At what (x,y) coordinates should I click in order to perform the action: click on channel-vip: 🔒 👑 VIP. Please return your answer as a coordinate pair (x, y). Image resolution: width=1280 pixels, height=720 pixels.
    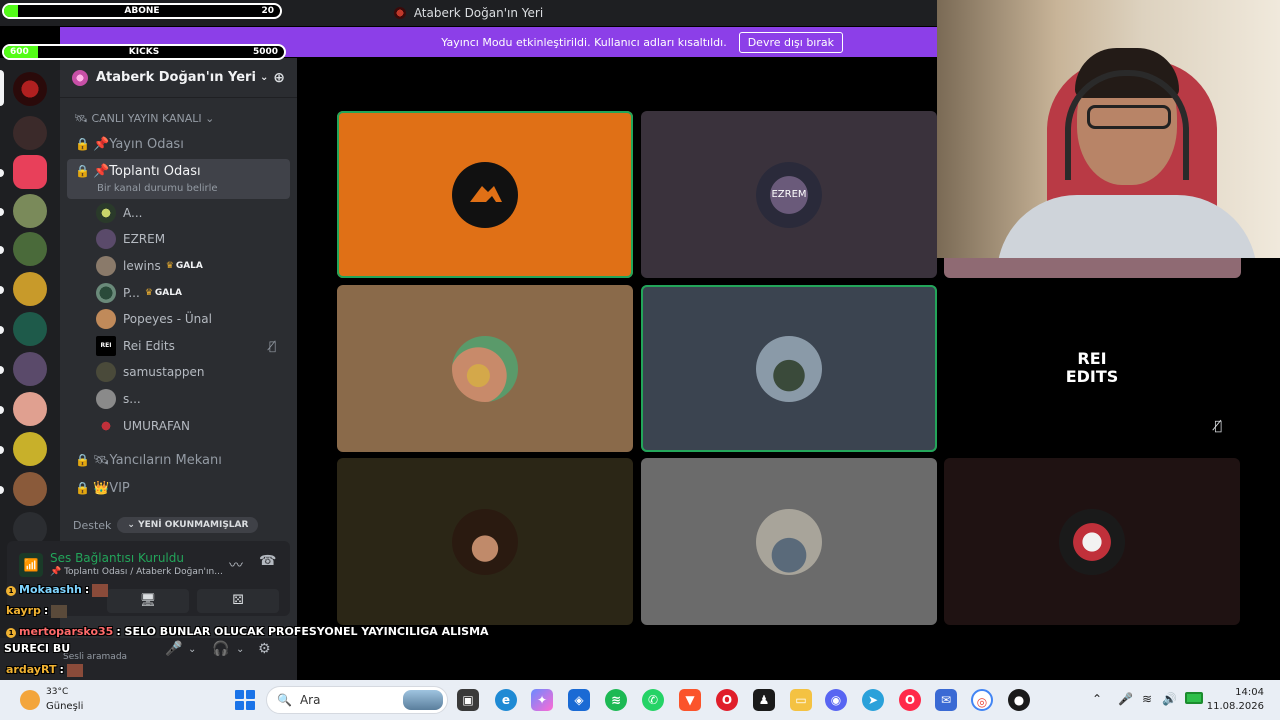
    Looking at the image, I should click on (178, 488).